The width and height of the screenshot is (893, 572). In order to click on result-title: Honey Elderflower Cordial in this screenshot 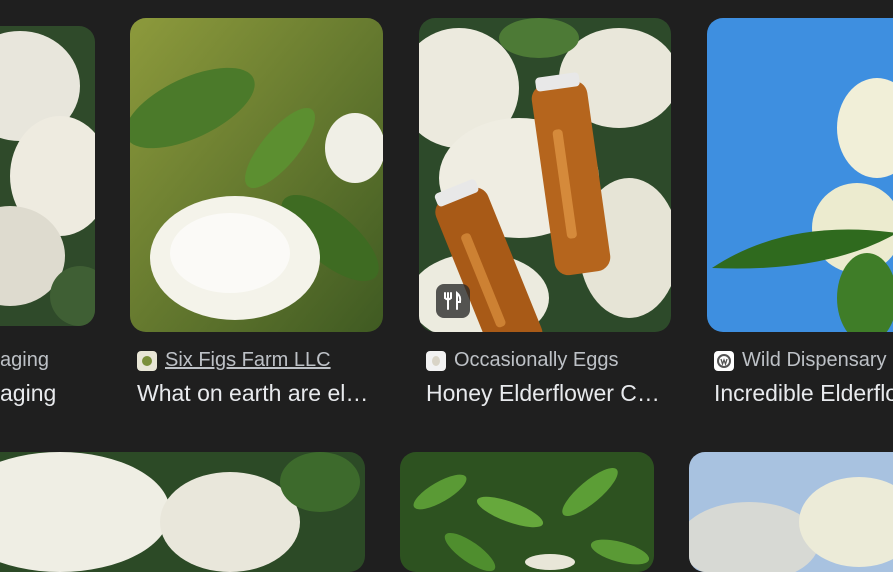, I will do `click(546, 393)`.